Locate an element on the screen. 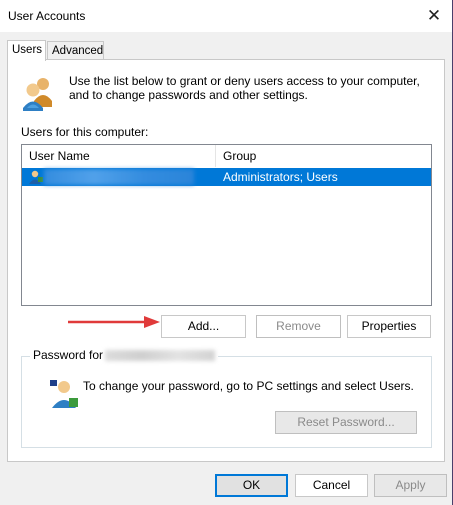 Image resolution: width=453 pixels, height=505 pixels. cancel-button: Cancel is located at coordinates (331, 485).